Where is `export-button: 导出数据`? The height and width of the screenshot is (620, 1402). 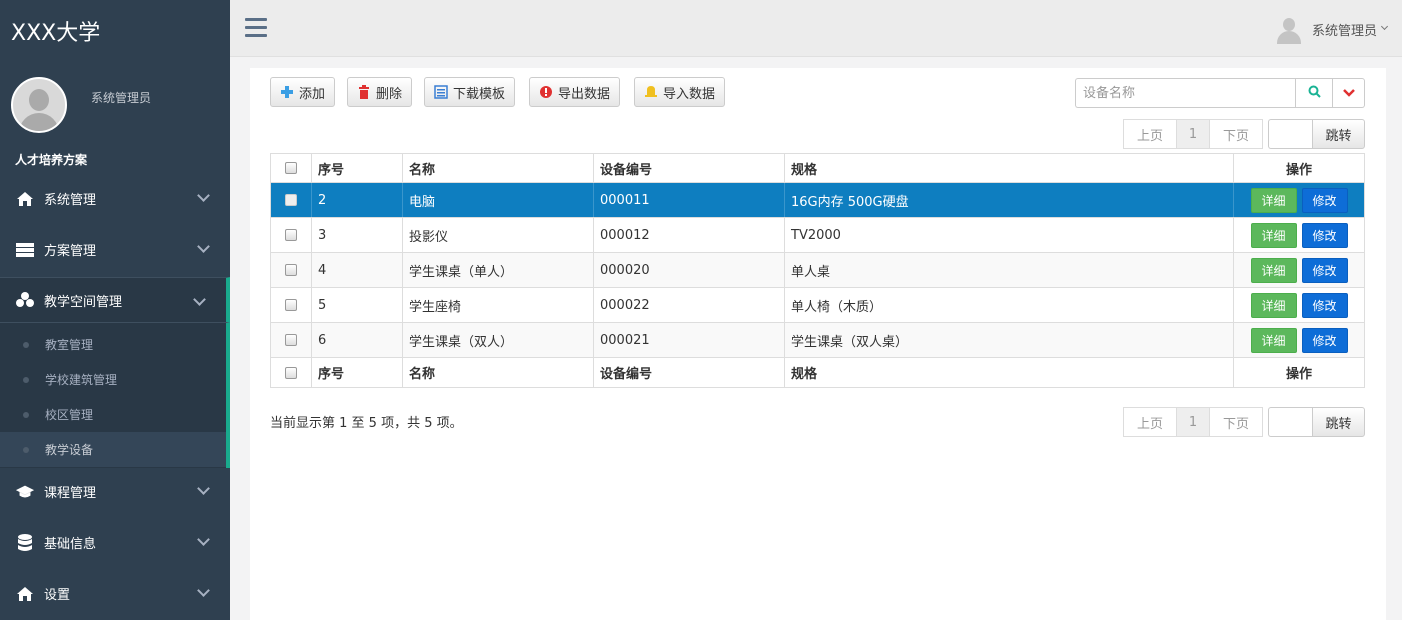
export-button: 导出数据 is located at coordinates (575, 92).